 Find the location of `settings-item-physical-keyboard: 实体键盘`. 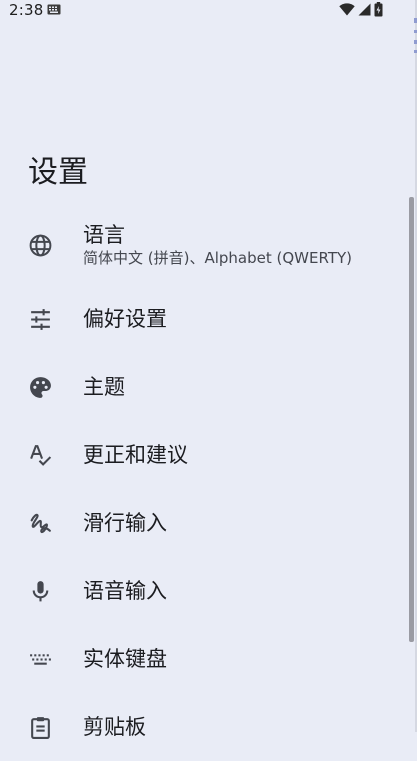

settings-item-physical-keyboard: 实体键盘 is located at coordinates (204, 659).